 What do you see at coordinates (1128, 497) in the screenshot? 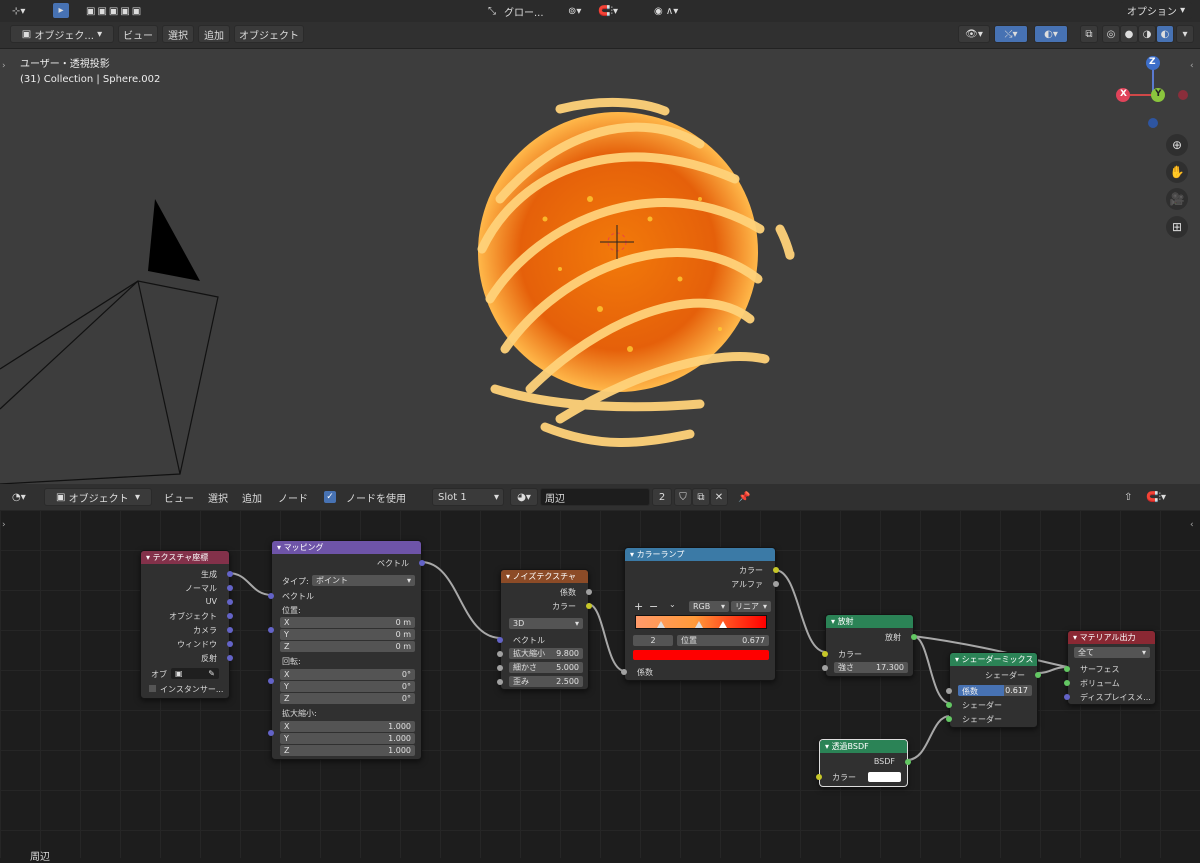
I see `parent-node-tree-icon: ⇧` at bounding box center [1128, 497].